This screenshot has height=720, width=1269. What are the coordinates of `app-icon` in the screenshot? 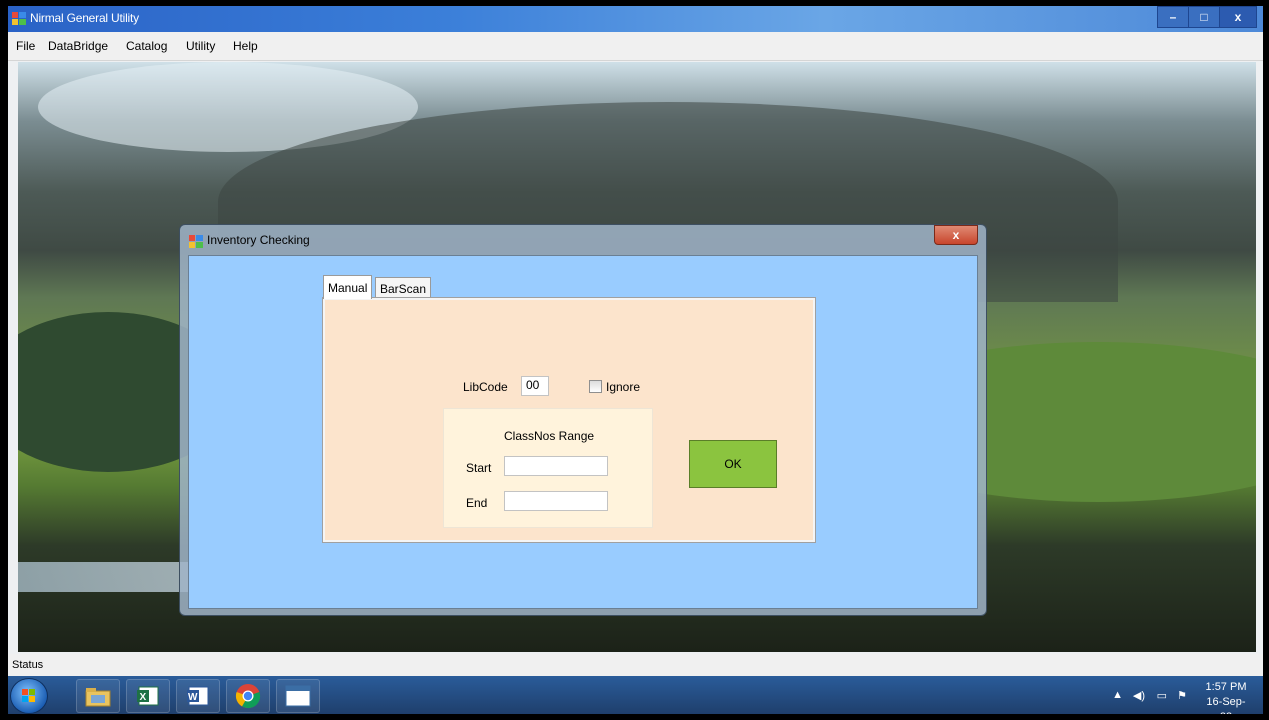 It's located at (19, 18).